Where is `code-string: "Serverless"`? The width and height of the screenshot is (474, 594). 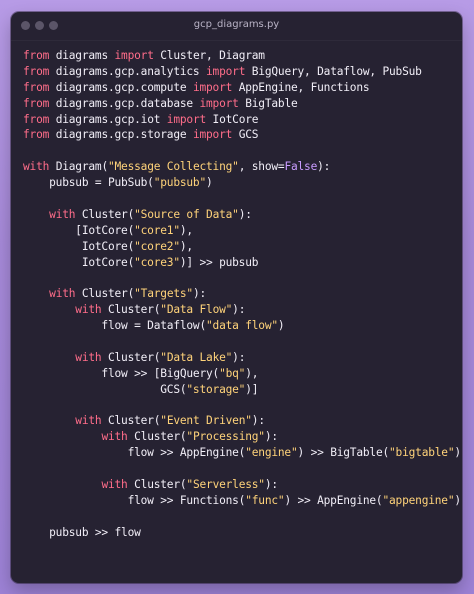
code-string: "Serverless" is located at coordinates (225, 485).